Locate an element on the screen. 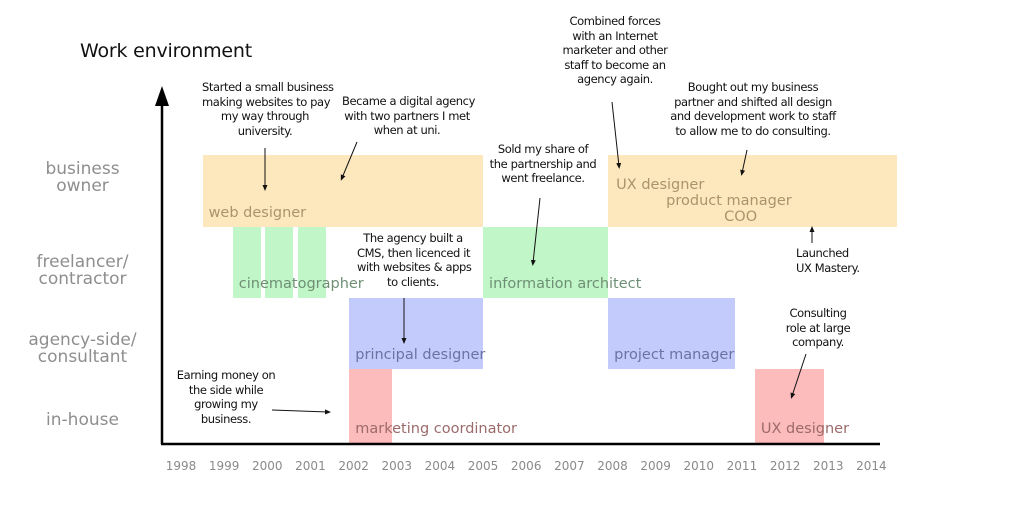 The width and height of the screenshot is (1024, 526). annotation-line: Combined forces is located at coordinates (615, 21).